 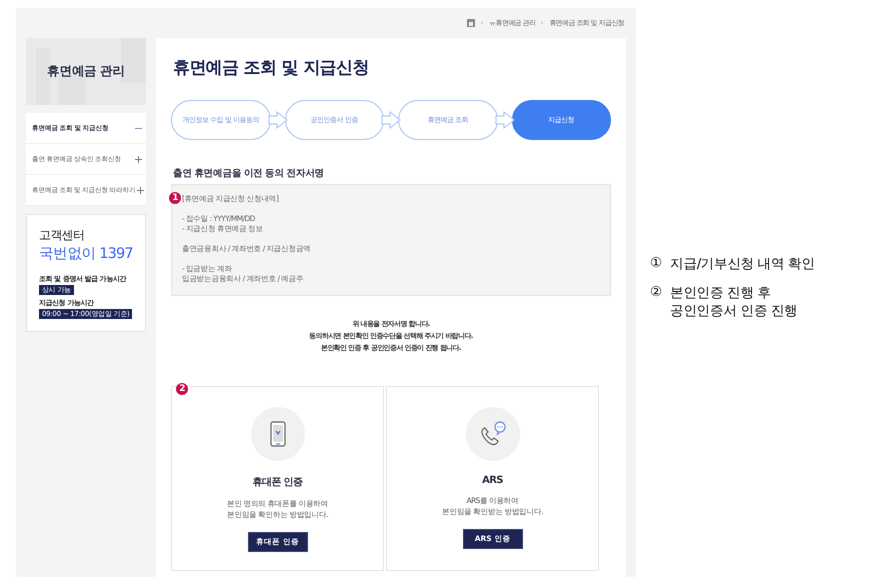 What do you see at coordinates (277, 482) in the screenshot?
I see `method-title: 휴대폰 인증` at bounding box center [277, 482].